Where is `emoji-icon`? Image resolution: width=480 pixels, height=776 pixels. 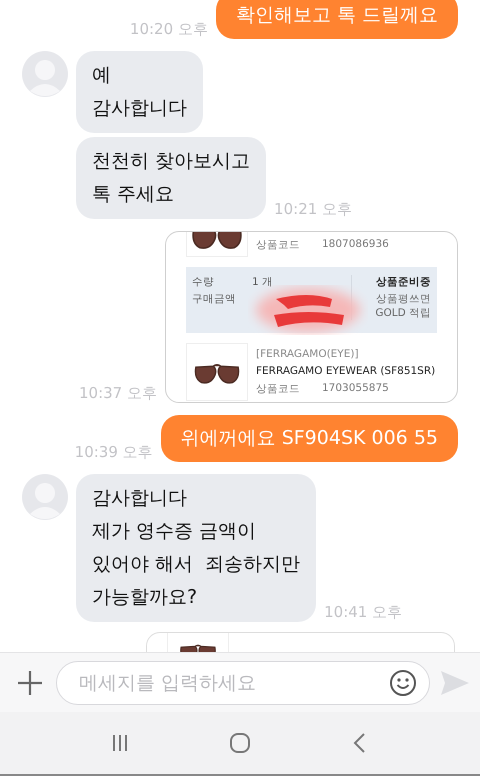 emoji-icon is located at coordinates (403, 682).